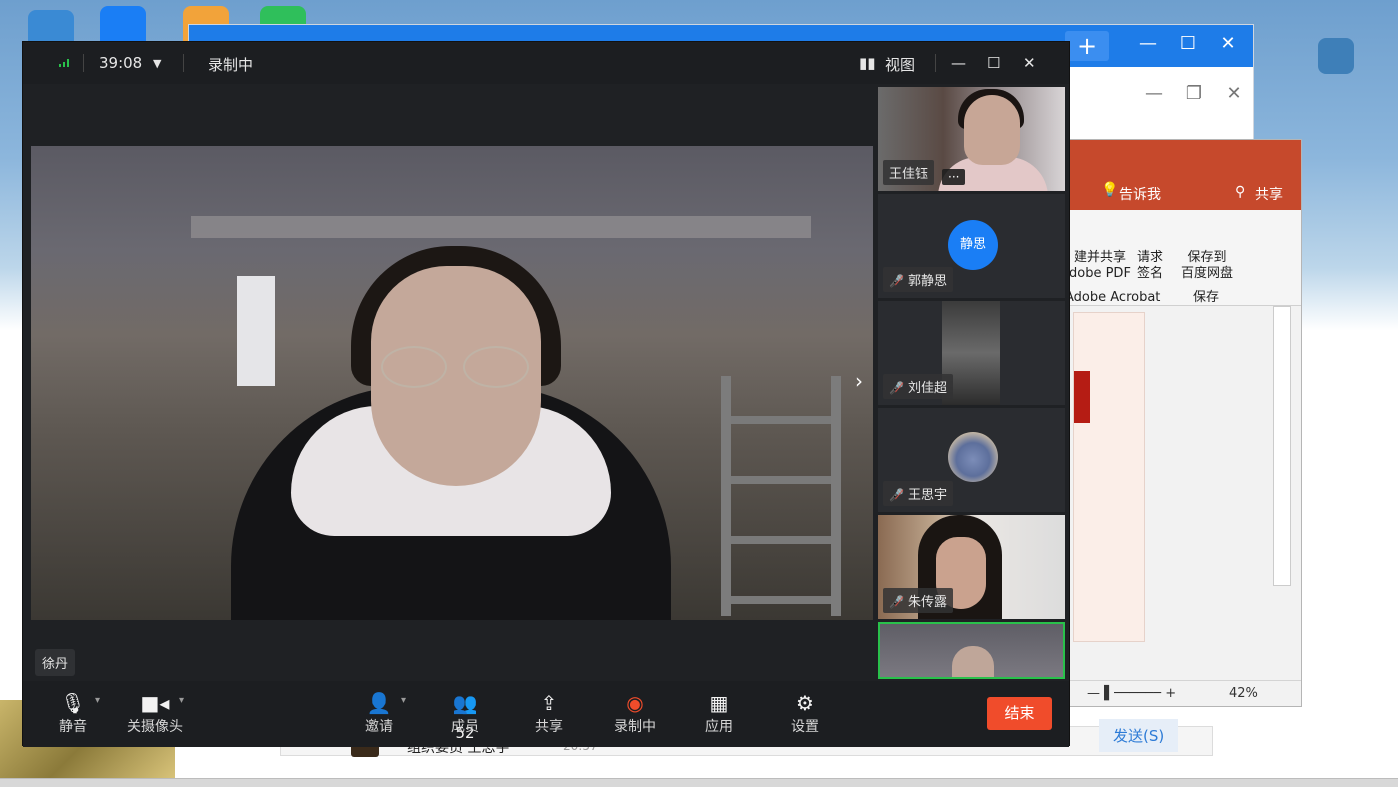 The width and height of the screenshot is (1398, 787). I want to click on chat-send-button: 发送(S), so click(1139, 735).